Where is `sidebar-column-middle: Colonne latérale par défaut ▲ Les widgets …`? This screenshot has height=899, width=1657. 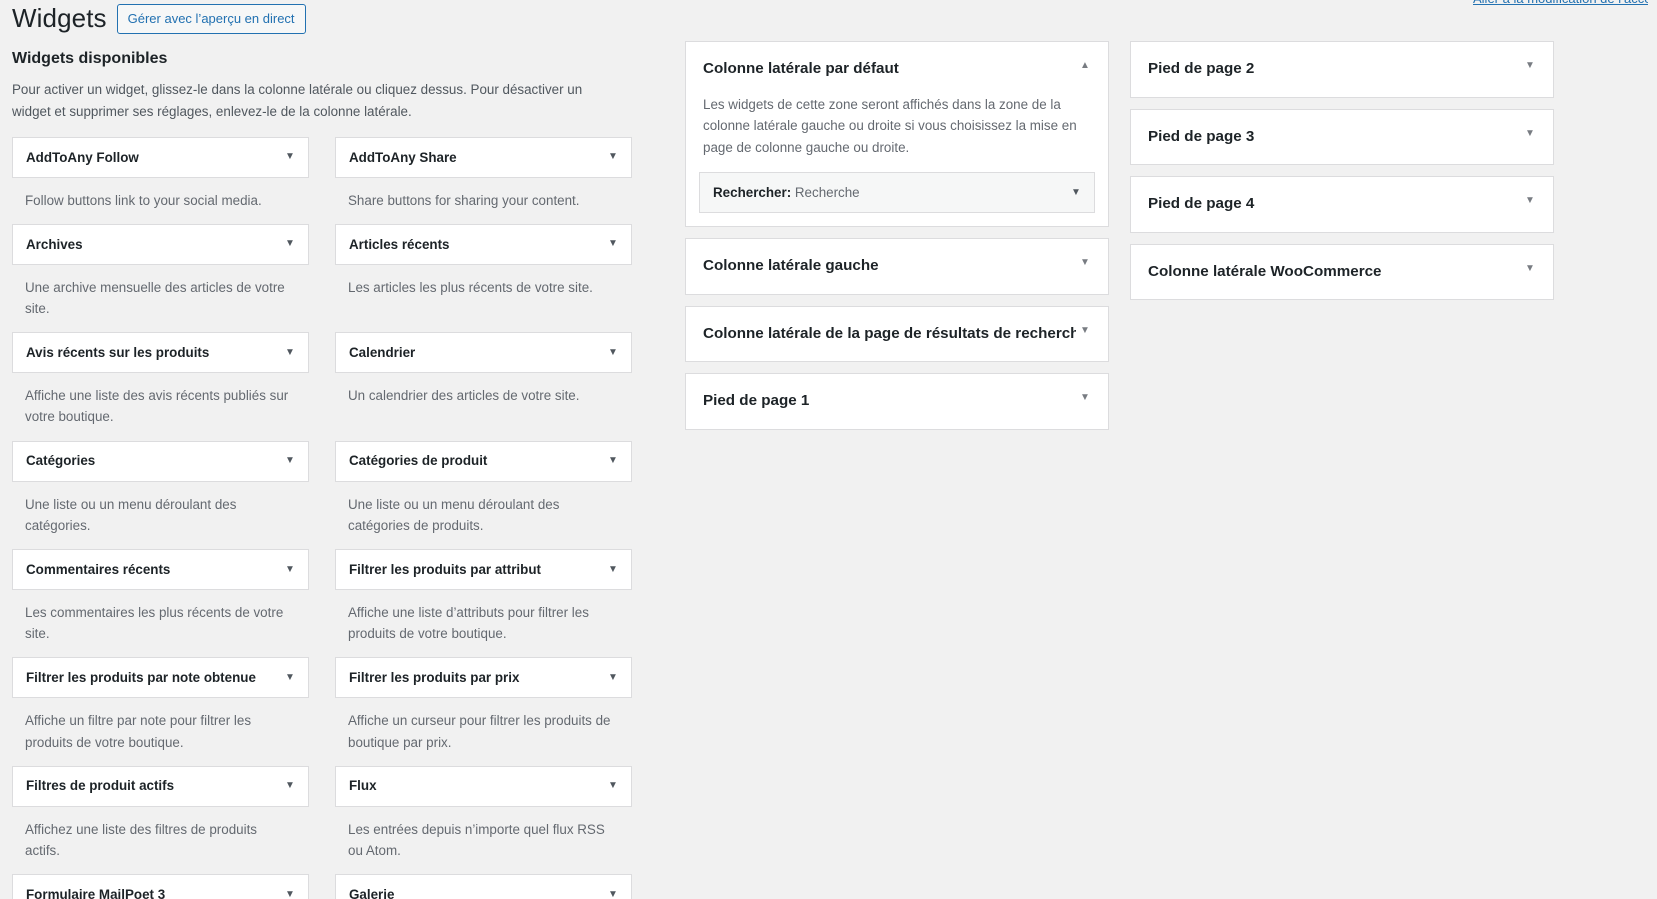
sidebar-column-middle: Colonne latérale par défaut ▲ Les widgets … is located at coordinates (897, 241).